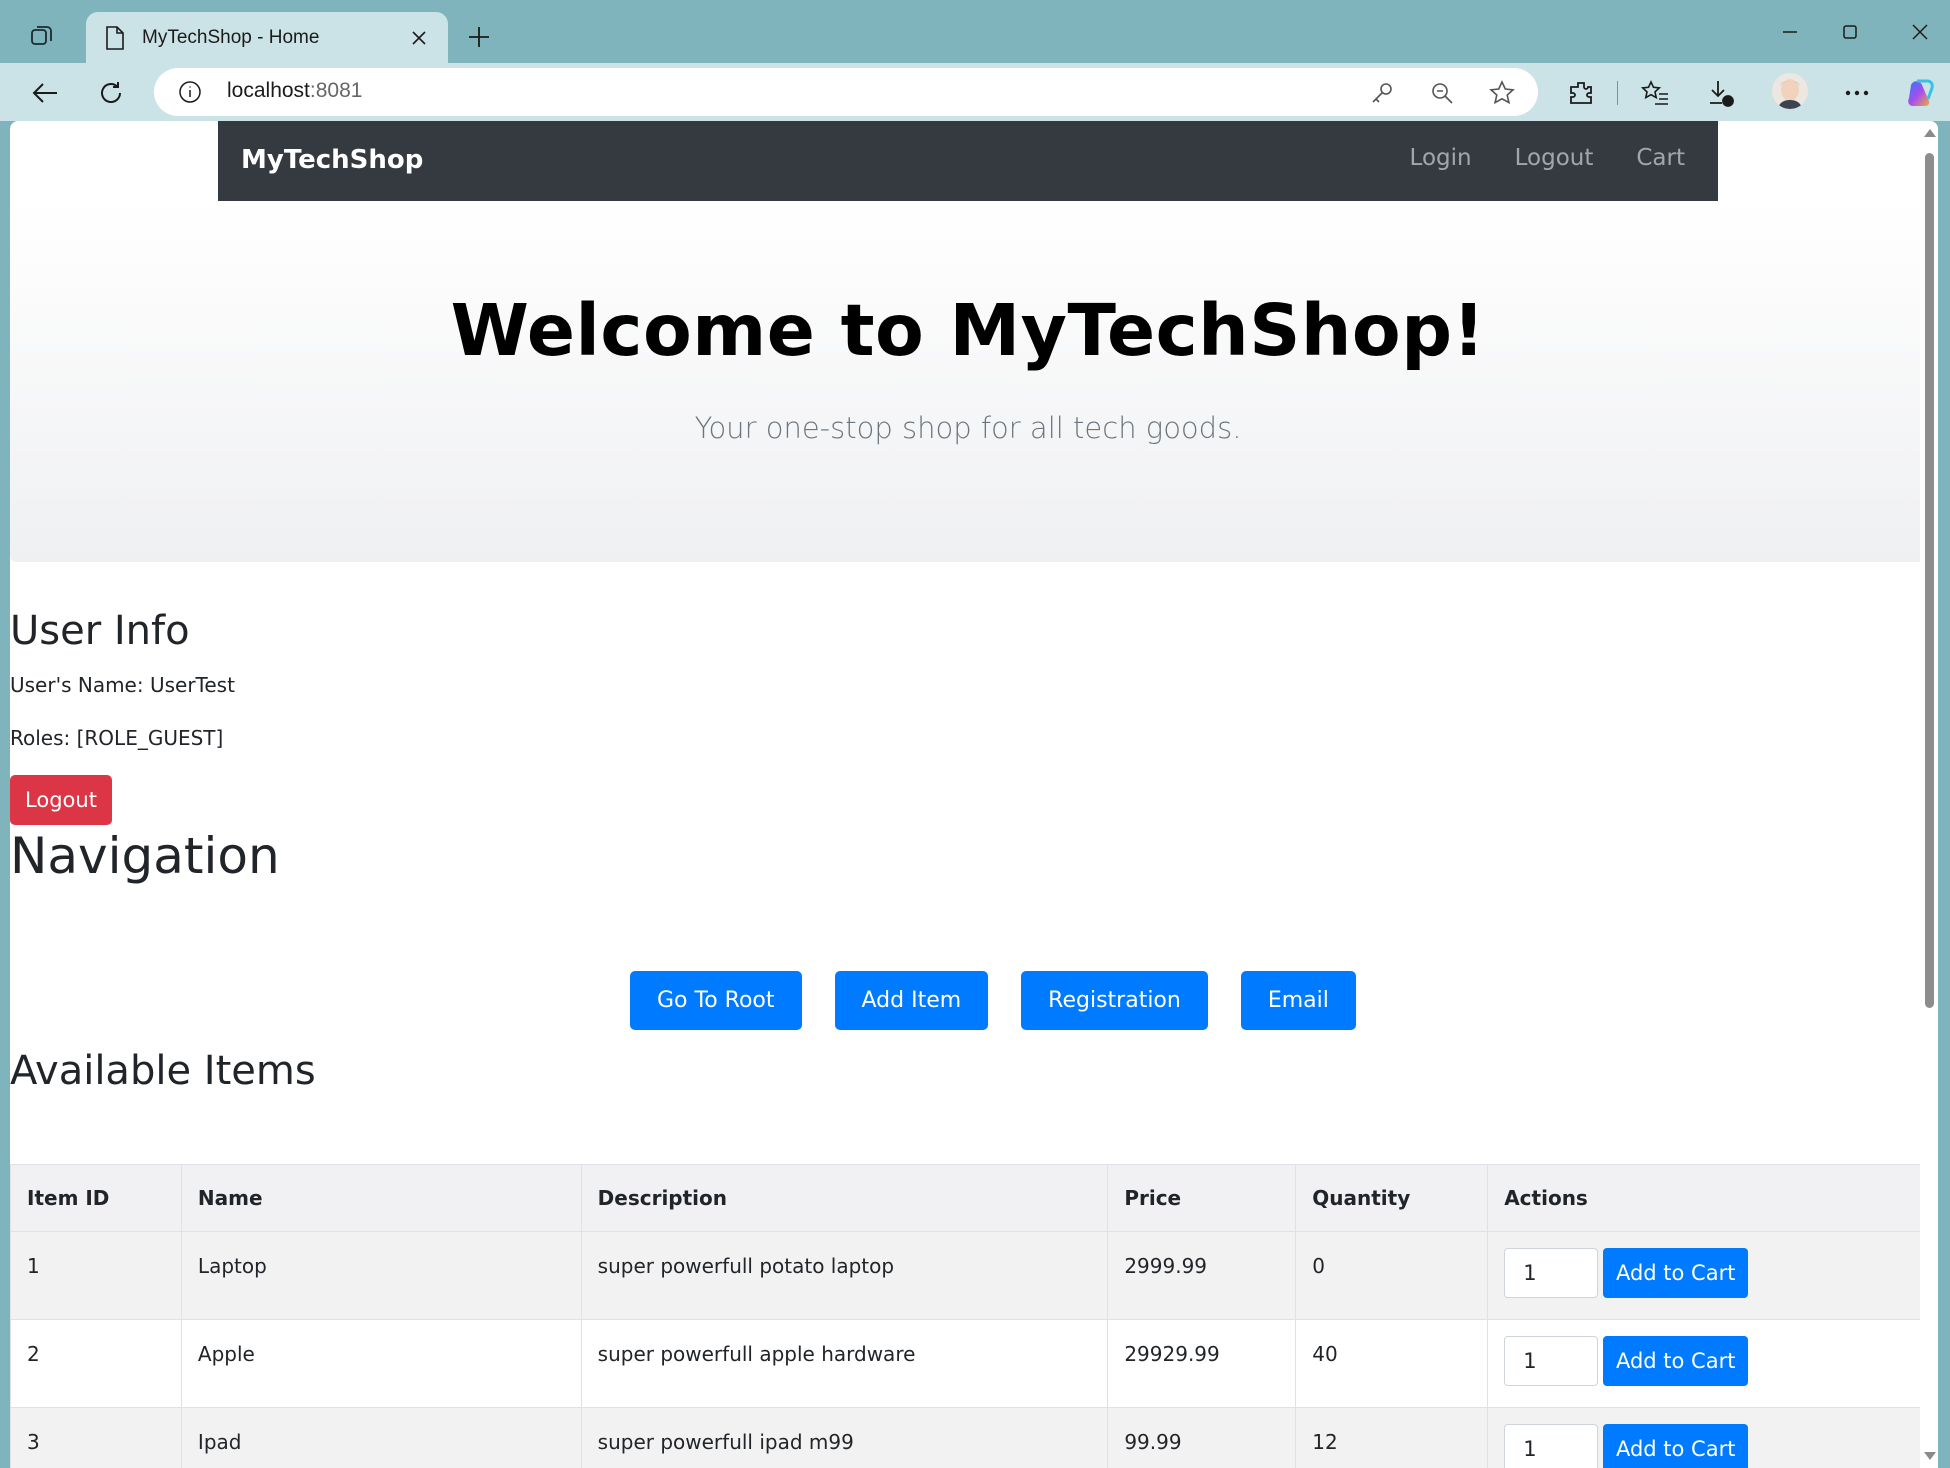 This screenshot has height=1468, width=1950. What do you see at coordinates (1442, 93) in the screenshot?
I see `zoom-out-icon` at bounding box center [1442, 93].